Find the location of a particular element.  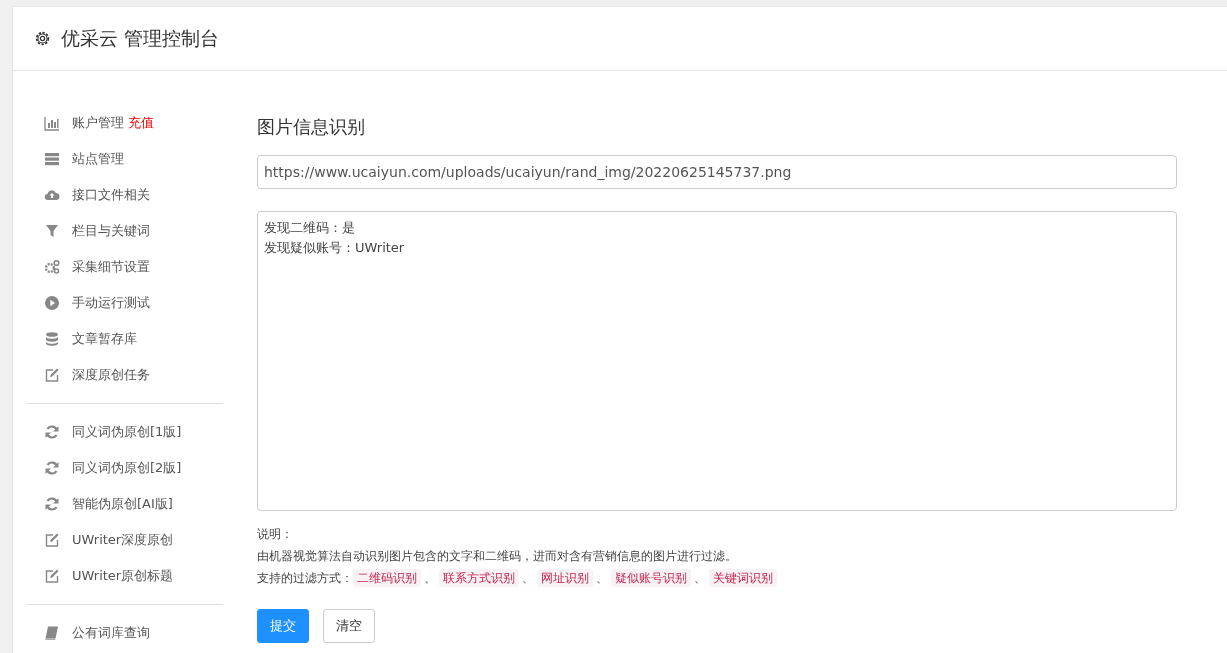

sidebar-item: 接口文件相关 is located at coordinates (118, 195).